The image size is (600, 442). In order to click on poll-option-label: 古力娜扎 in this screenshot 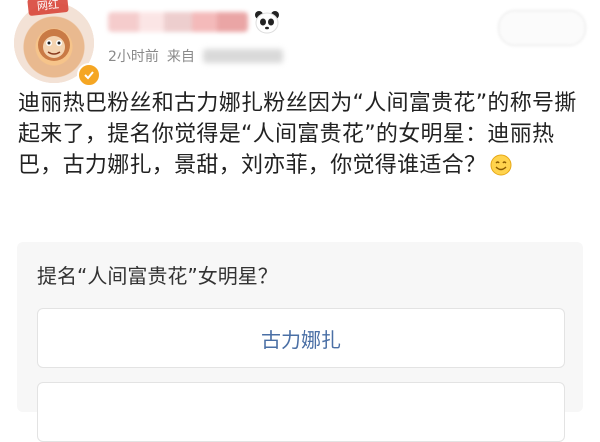, I will do `click(301, 339)`.